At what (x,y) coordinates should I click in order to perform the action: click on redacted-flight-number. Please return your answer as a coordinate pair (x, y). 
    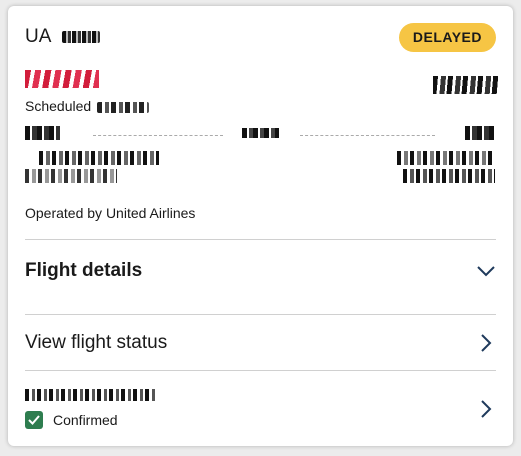
    Looking at the image, I should click on (80, 36).